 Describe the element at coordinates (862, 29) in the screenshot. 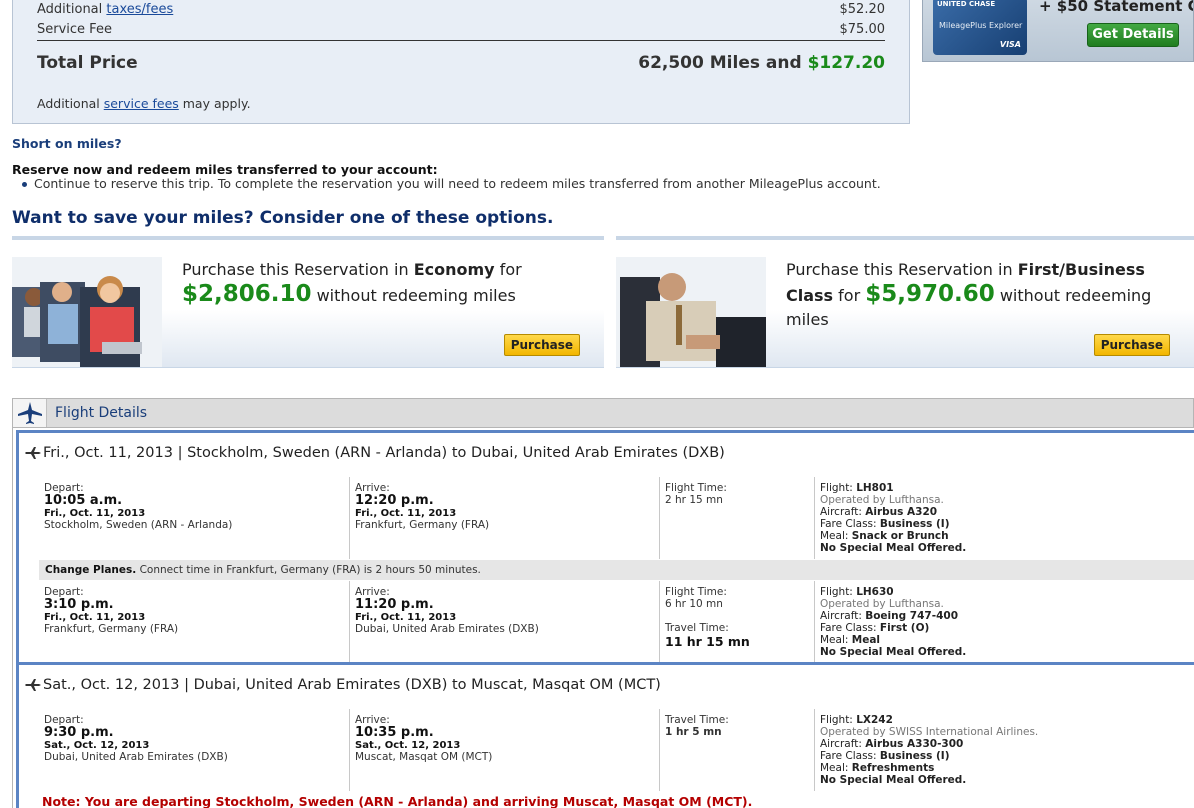

I see `service-fee-amount: $75.00` at that location.